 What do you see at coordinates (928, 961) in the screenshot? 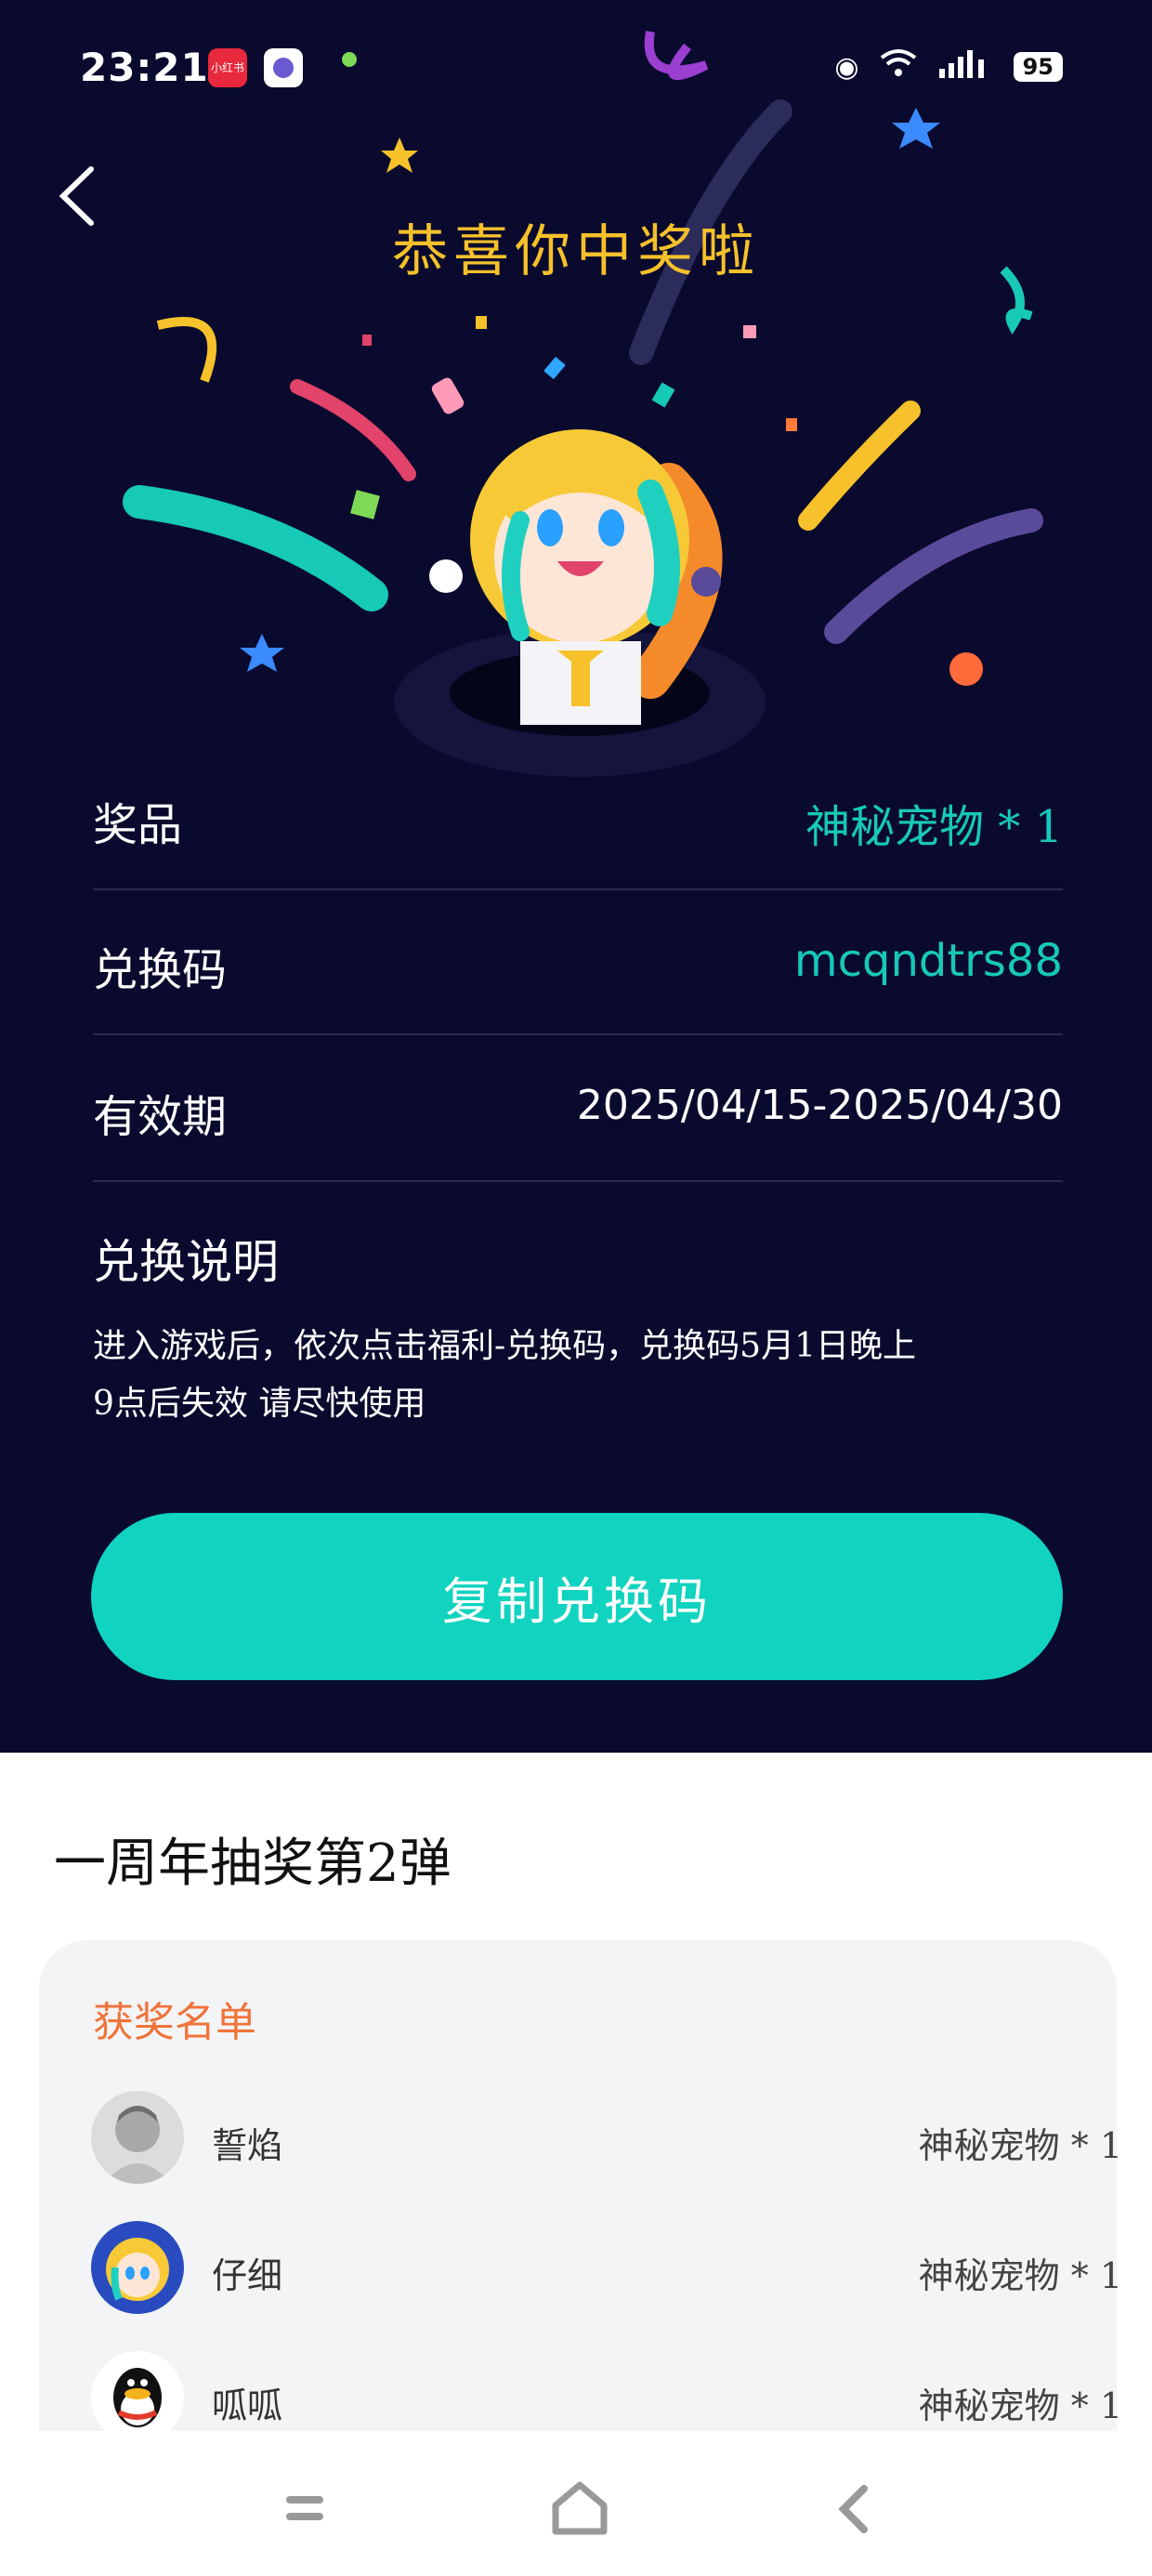
I see `code-value: mcqndtrs88` at bounding box center [928, 961].